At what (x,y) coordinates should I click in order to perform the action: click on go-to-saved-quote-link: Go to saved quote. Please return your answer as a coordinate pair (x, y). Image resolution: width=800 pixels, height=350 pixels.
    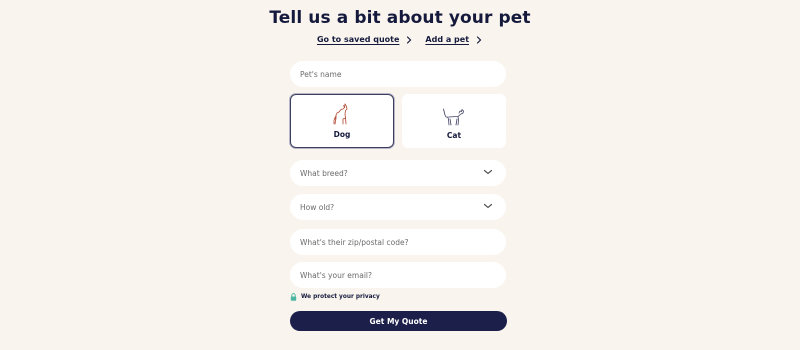
    Looking at the image, I should click on (365, 39).